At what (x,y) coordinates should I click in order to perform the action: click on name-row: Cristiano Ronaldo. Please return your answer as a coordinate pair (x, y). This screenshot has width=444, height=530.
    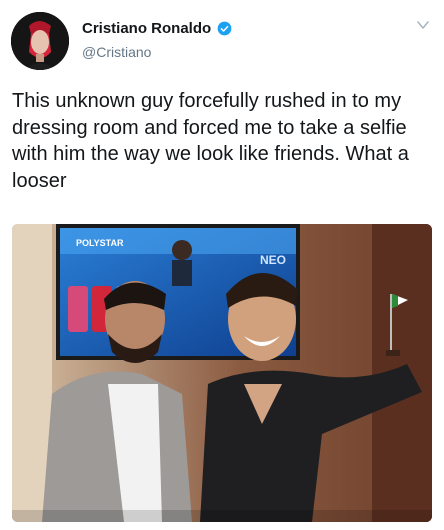
    Looking at the image, I should click on (157, 28).